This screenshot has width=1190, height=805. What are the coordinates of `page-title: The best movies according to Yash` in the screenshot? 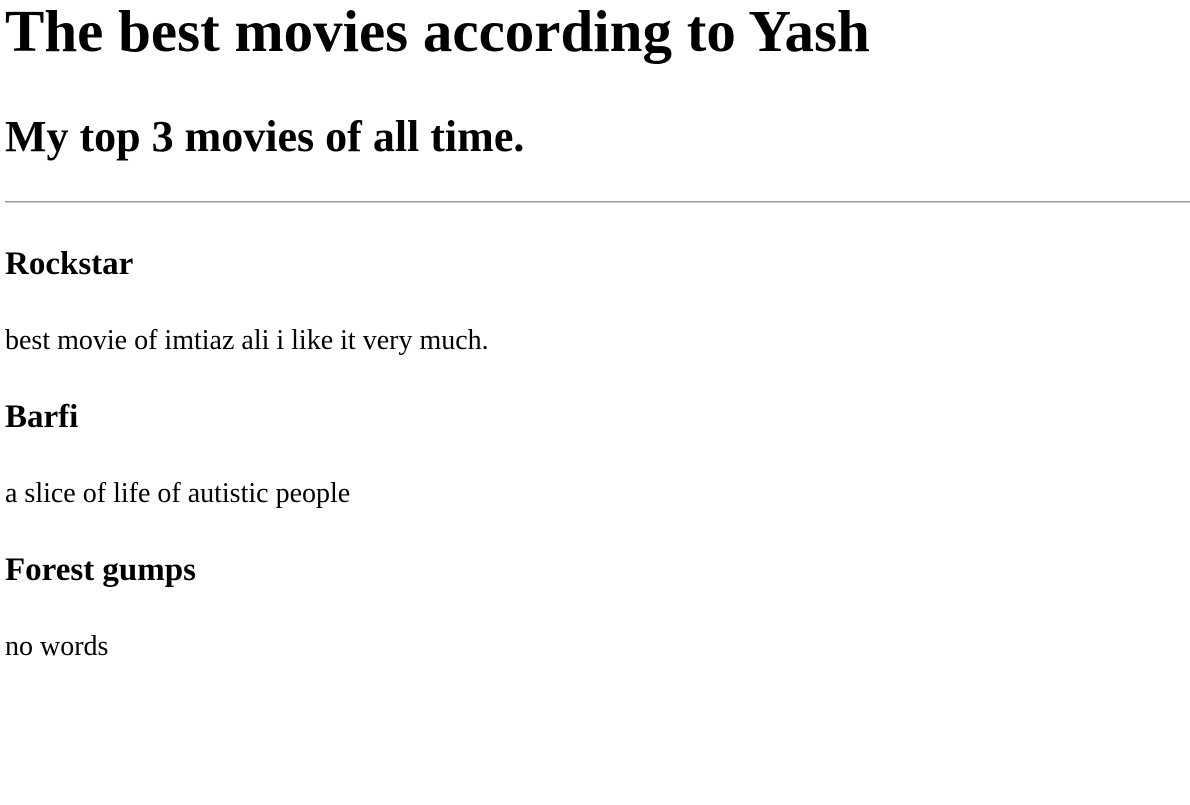 It's located at (437, 32).